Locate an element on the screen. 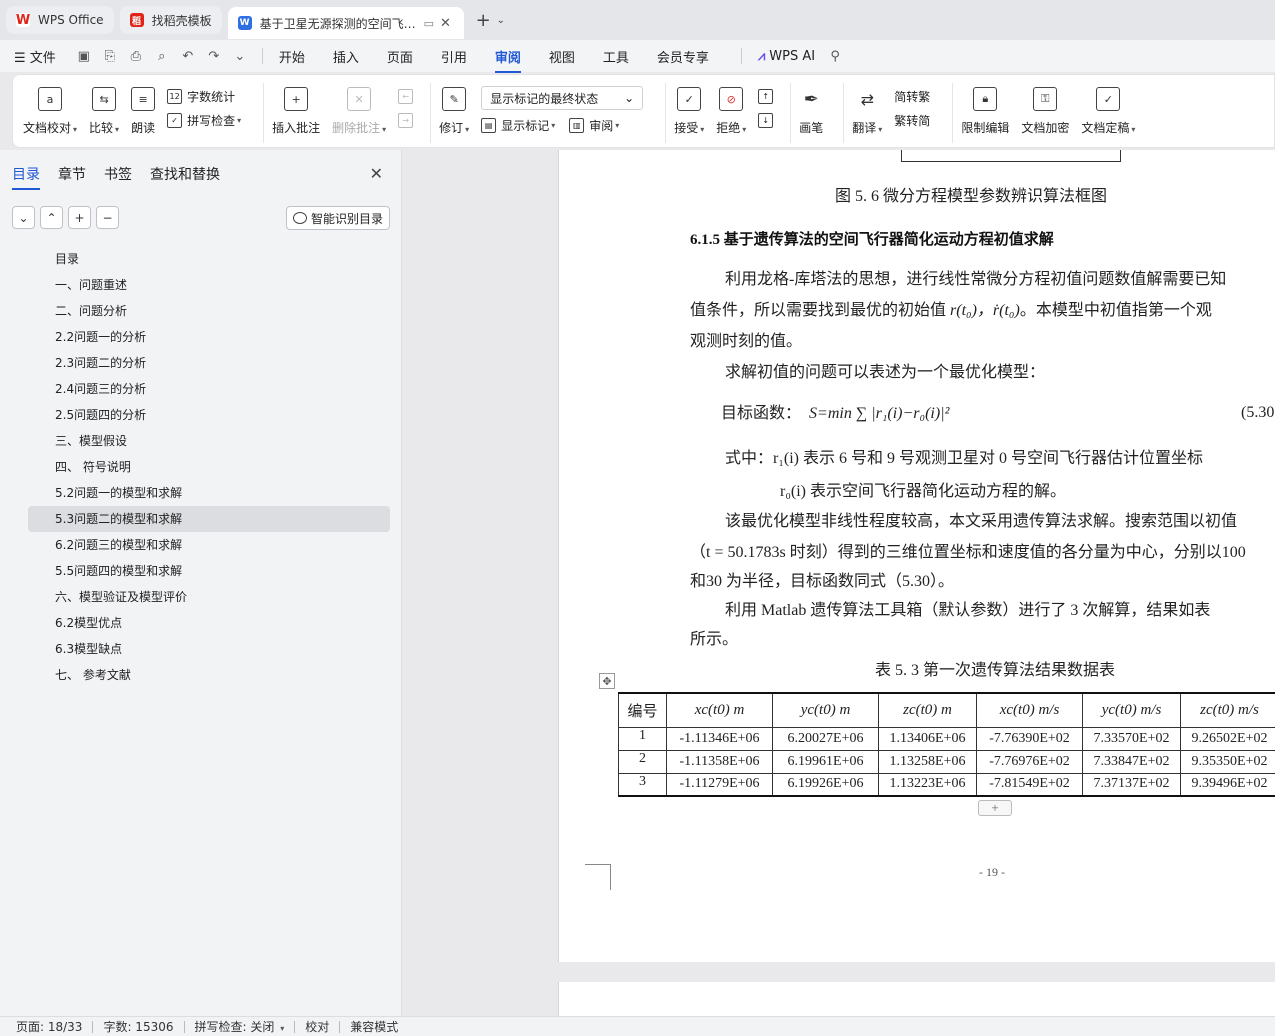 The height and width of the screenshot is (1036, 1275). toc-item: 6.3模型缺点 is located at coordinates (209, 649).